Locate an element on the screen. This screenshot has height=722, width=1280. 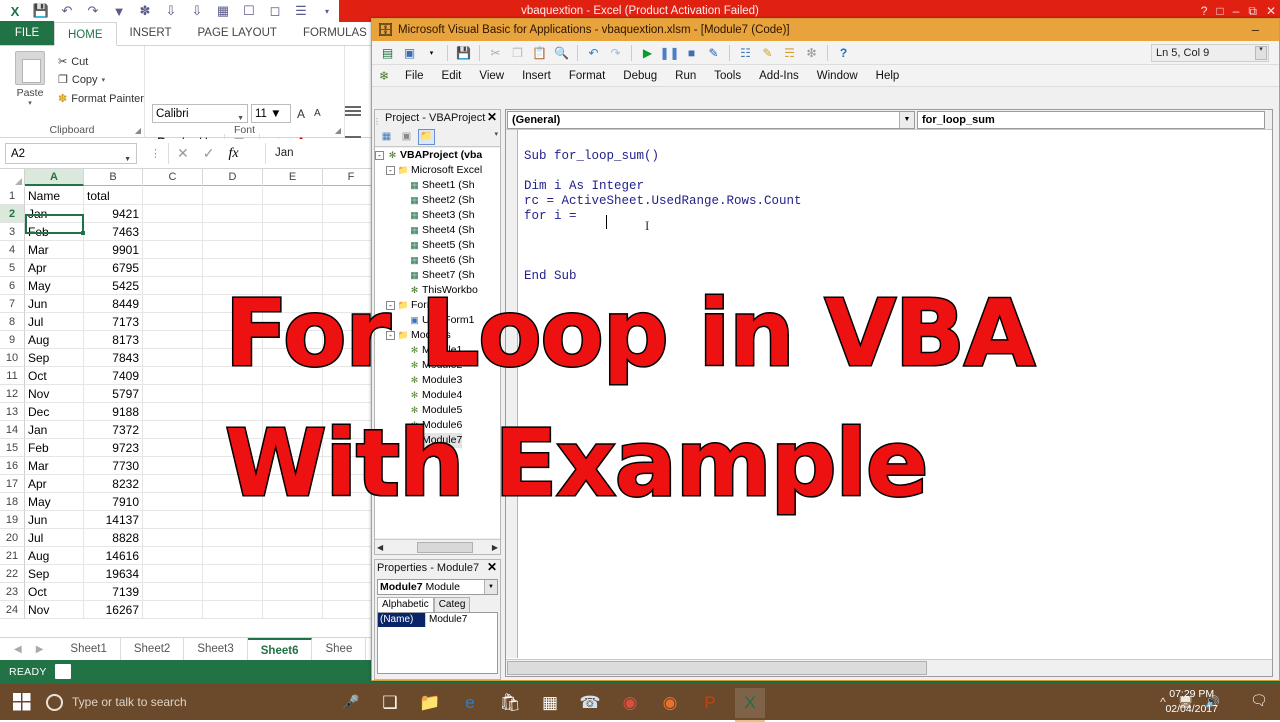
cell-B17: 8232 is located at coordinates (113, 484).